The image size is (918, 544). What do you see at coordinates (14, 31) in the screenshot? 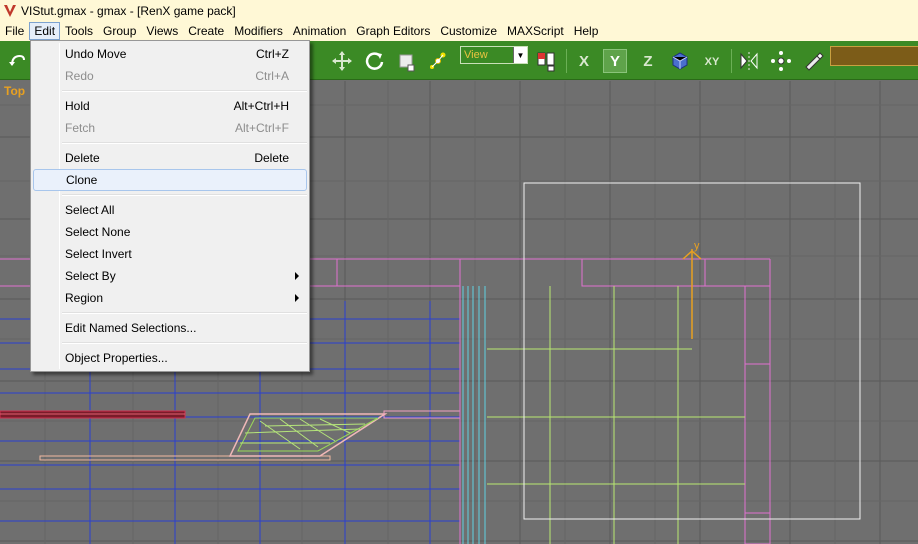
I see `menu-file: File` at bounding box center [14, 31].